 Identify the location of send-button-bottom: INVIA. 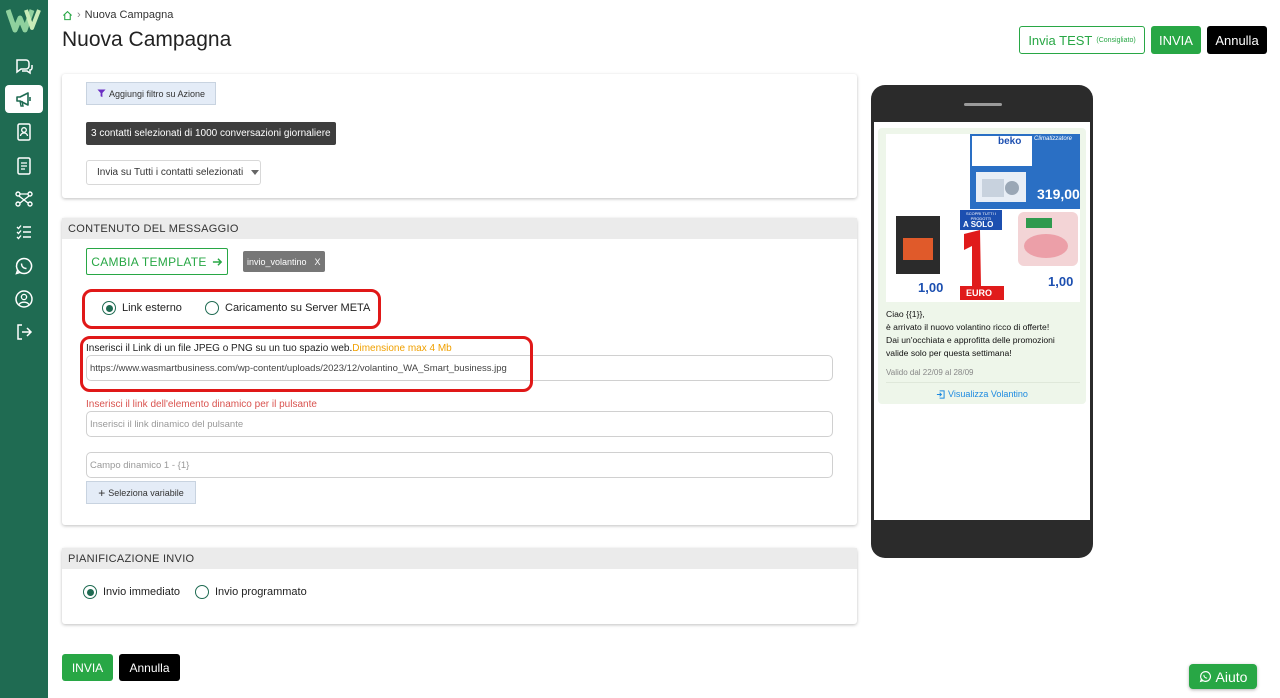
(87, 667).